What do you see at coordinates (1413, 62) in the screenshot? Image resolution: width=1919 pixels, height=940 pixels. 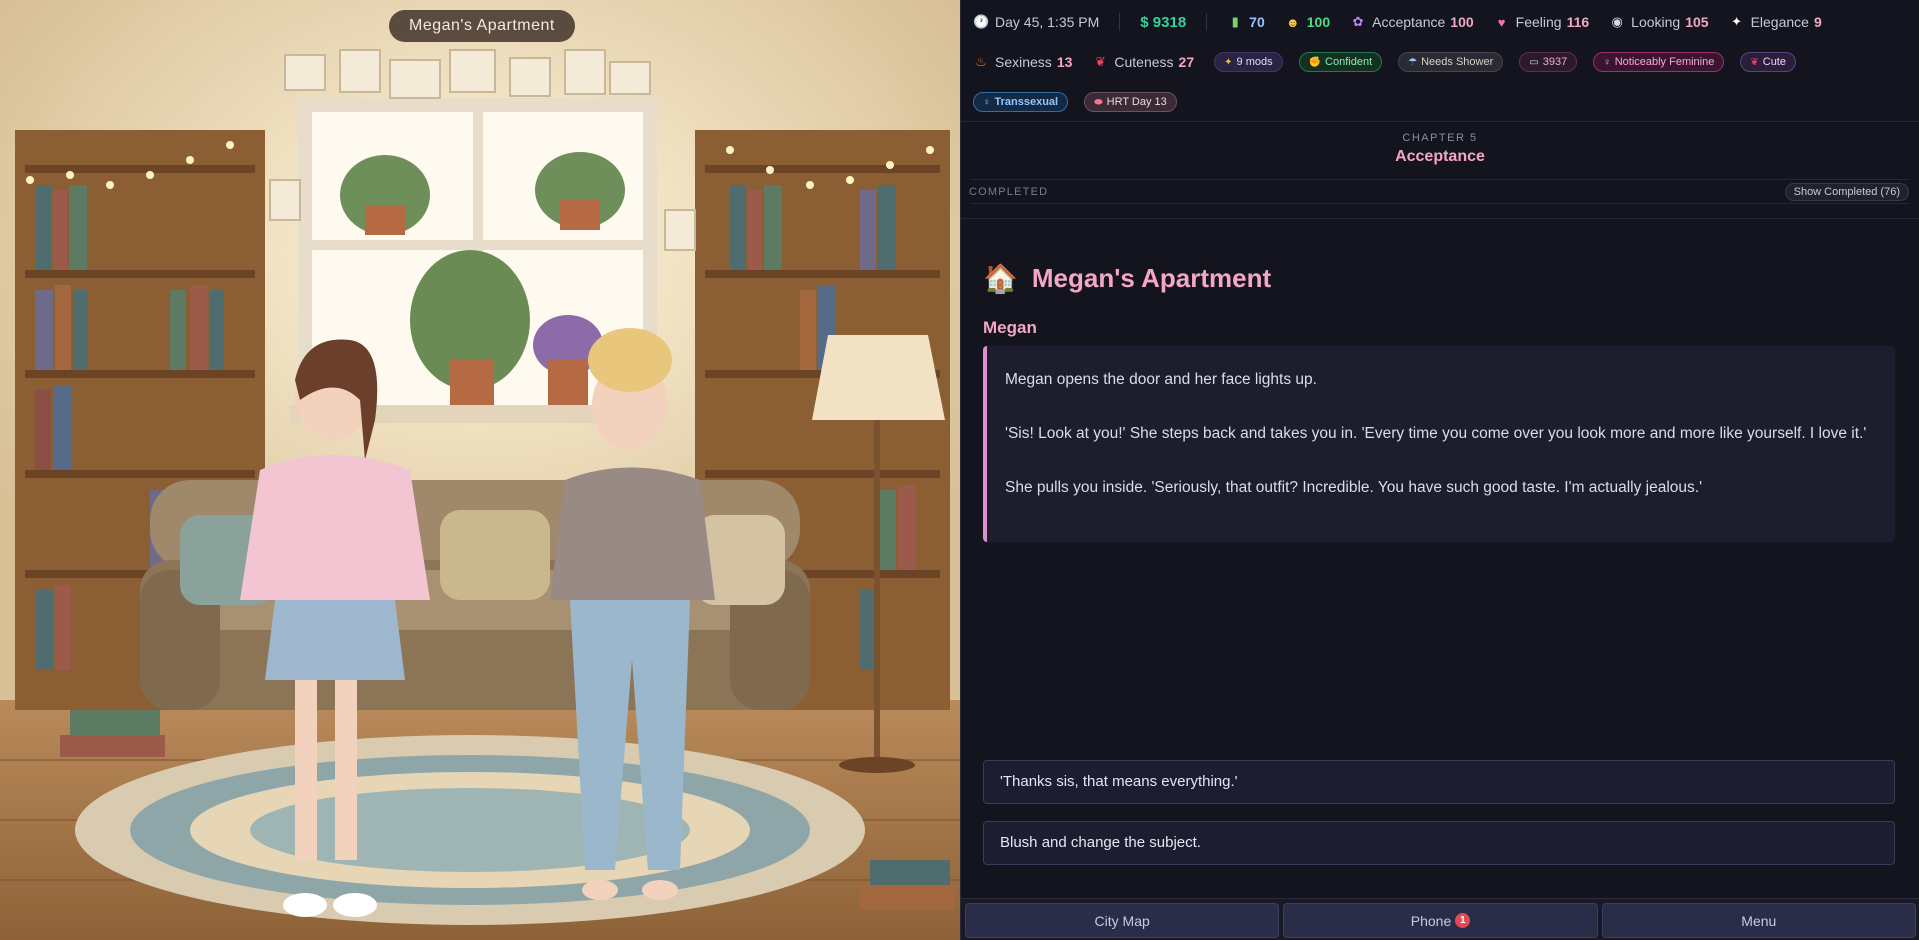 I see `shower-icon: ☂` at bounding box center [1413, 62].